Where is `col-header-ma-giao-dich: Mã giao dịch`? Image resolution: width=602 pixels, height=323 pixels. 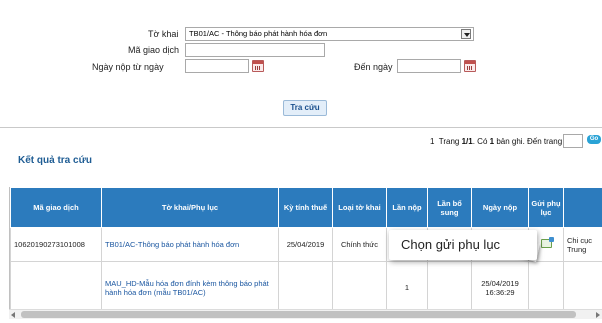 col-header-ma-giao-dich: Mã giao dịch is located at coordinates (56, 207).